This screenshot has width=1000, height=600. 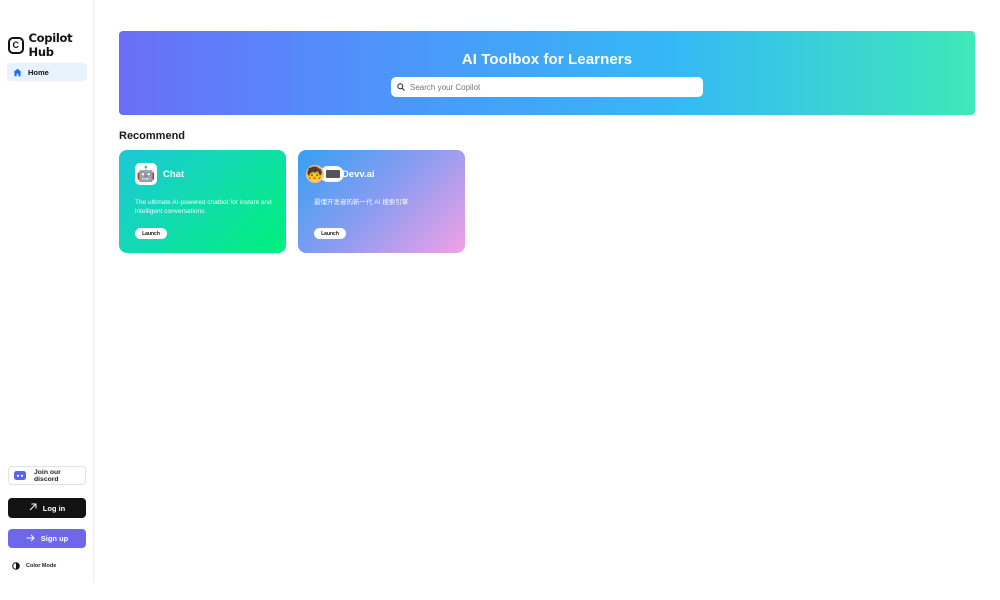 I want to click on sidebar-item-label: Home, so click(x=38, y=72).